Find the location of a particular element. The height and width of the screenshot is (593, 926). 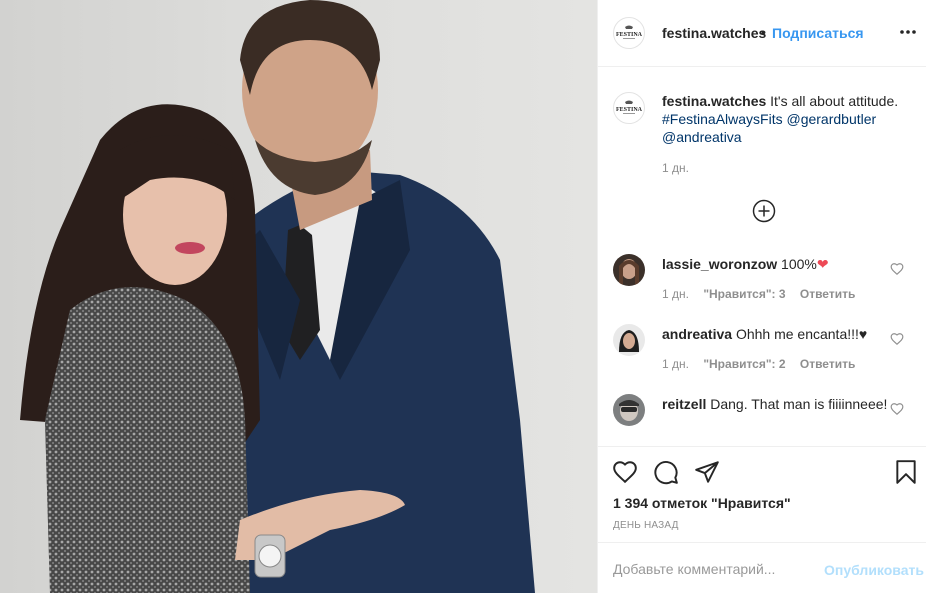

caption-avatar: FESTINA is located at coordinates (629, 108).